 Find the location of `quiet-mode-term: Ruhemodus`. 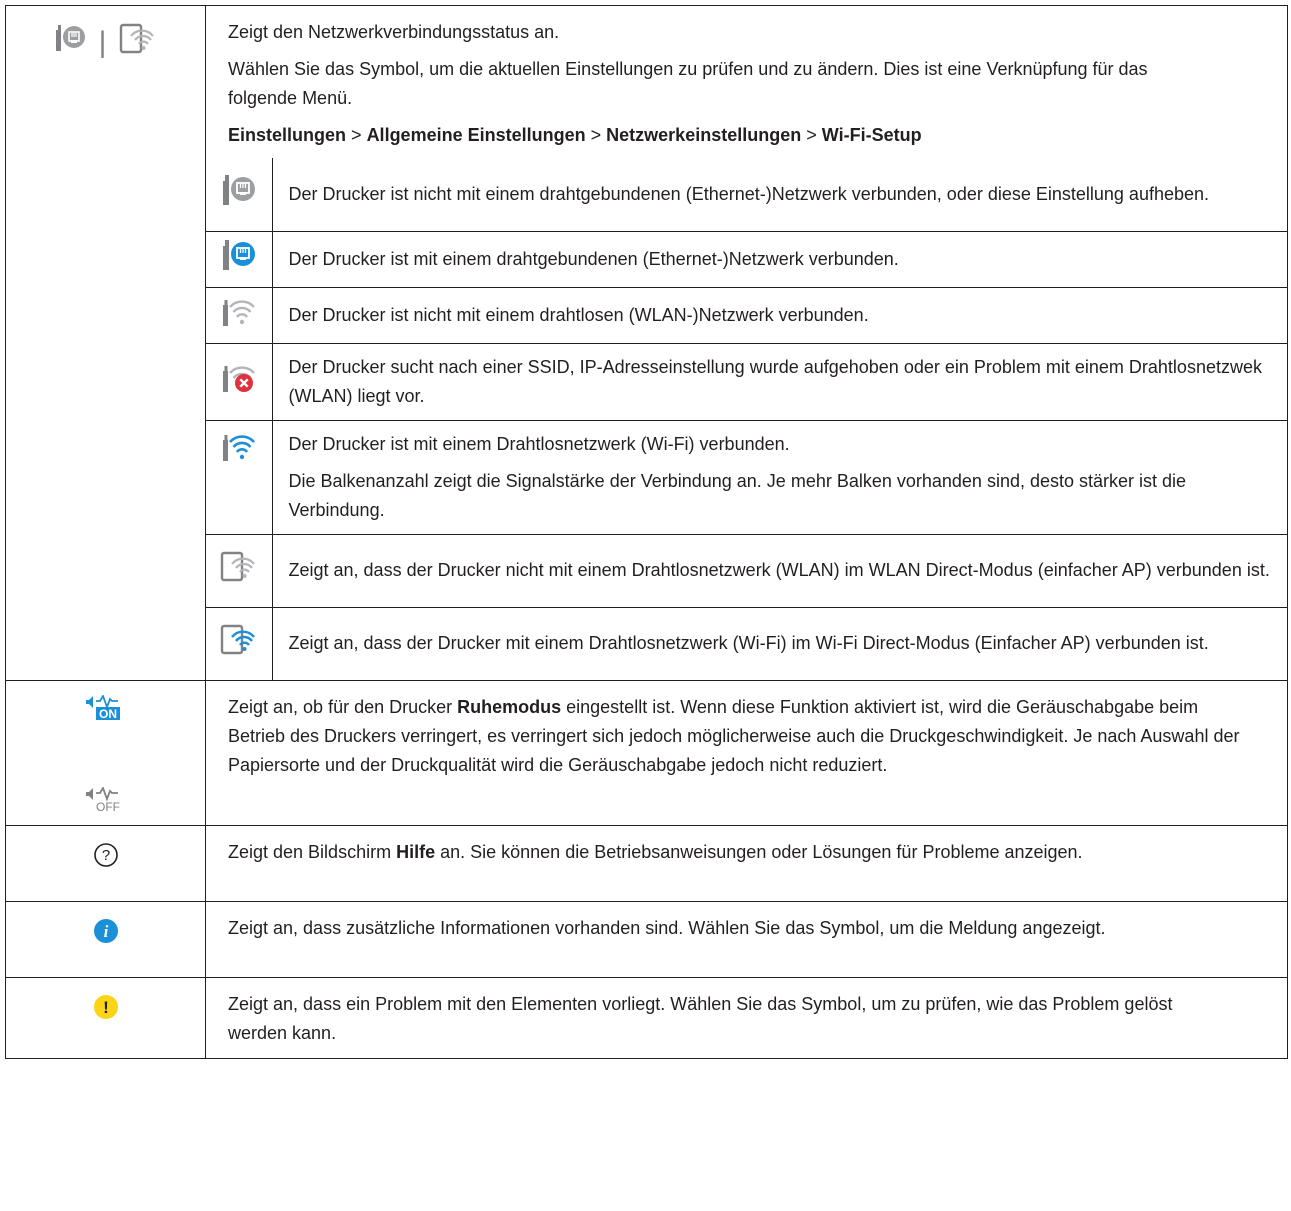

quiet-mode-term: Ruhemodus is located at coordinates (509, 707).